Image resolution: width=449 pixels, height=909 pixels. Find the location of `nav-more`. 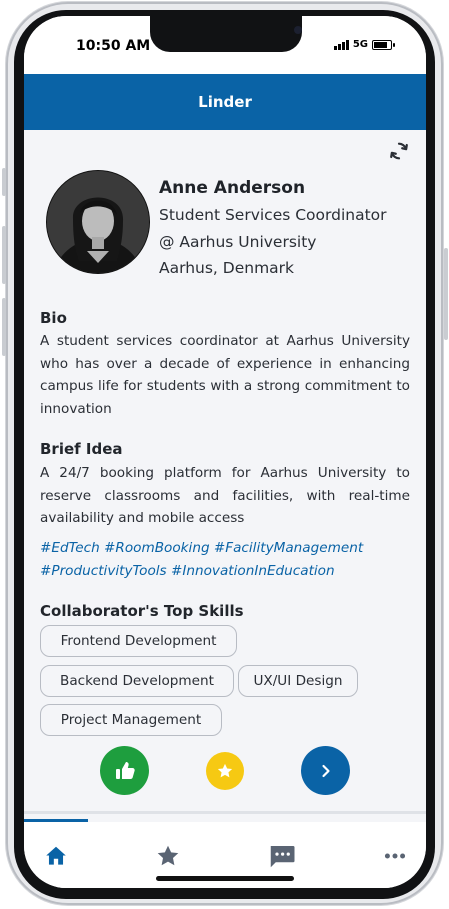

nav-more is located at coordinates (395, 856).